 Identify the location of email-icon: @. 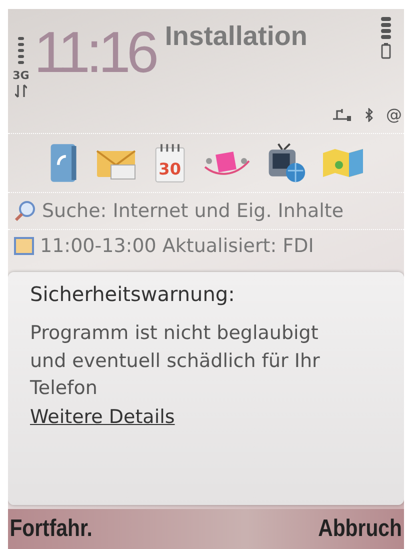
(394, 114).